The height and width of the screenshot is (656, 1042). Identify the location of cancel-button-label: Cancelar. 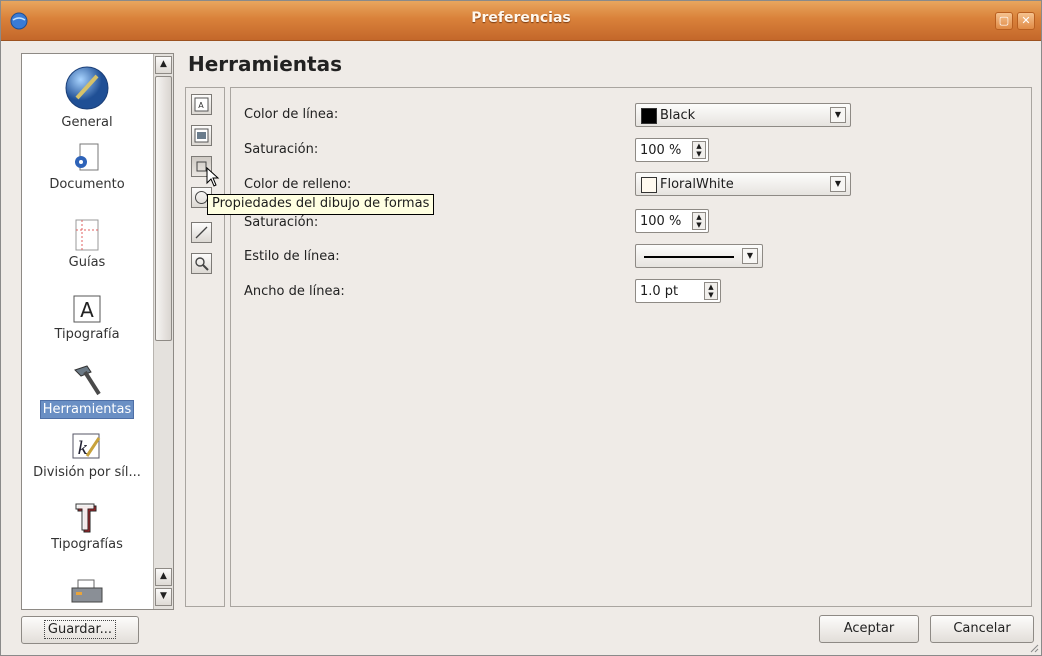
(982, 628).